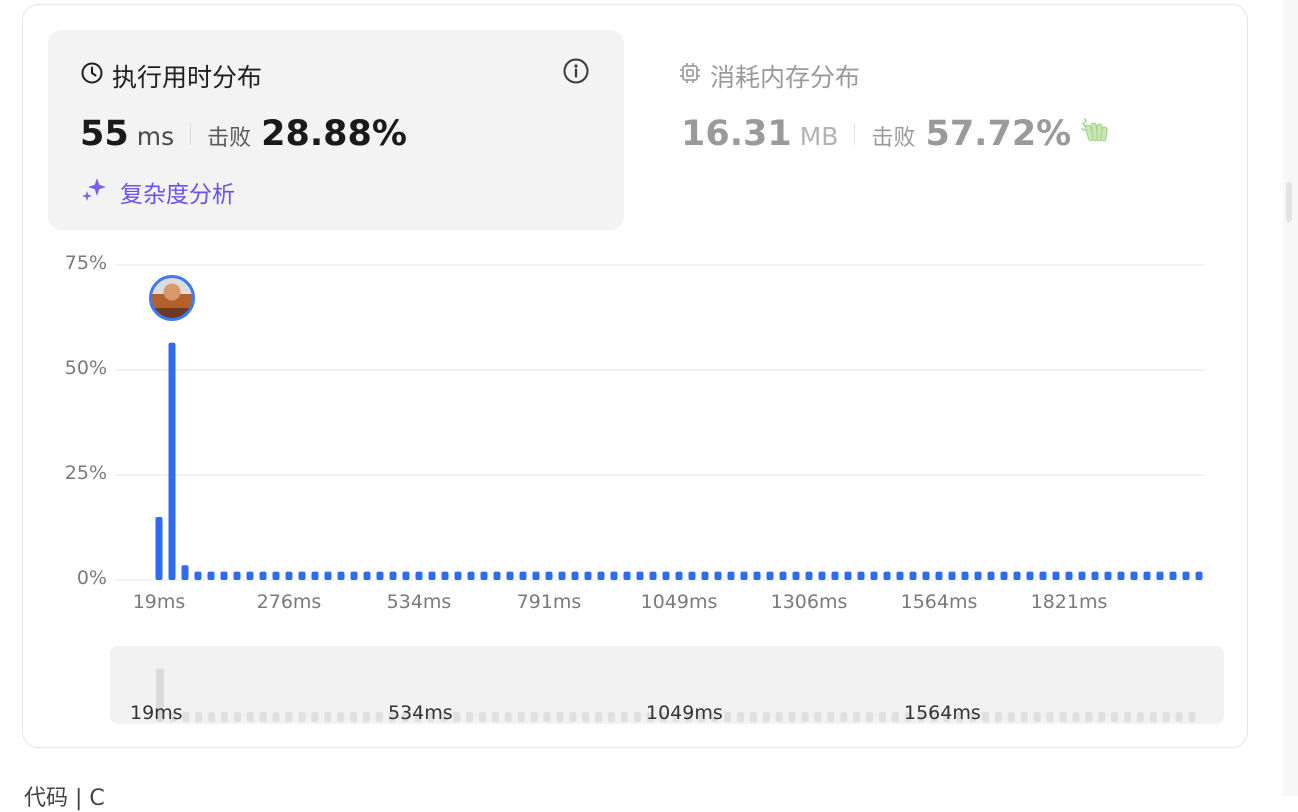 Image resolution: width=1298 pixels, height=812 pixels. What do you see at coordinates (172, 298) in the screenshot?
I see `avatar` at bounding box center [172, 298].